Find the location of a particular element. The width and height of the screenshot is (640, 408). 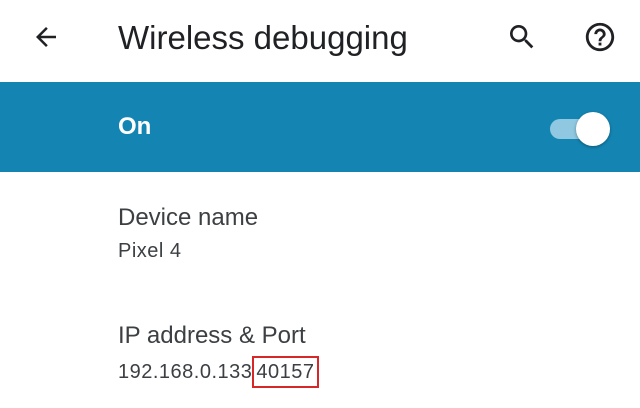

page-title: Wireless debugging is located at coordinates (263, 37).